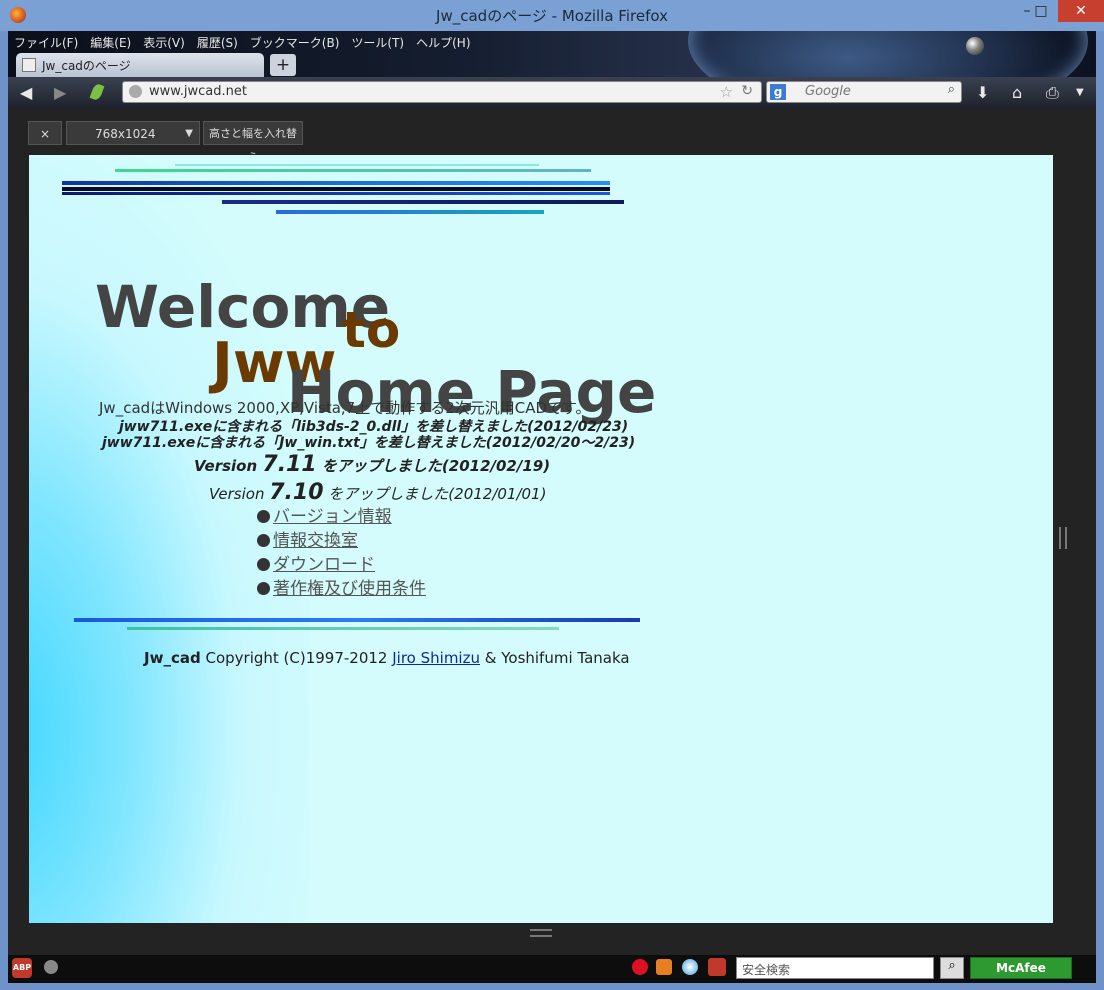  Describe the element at coordinates (1081, 11) in the screenshot. I see `close-button: ✕` at that location.